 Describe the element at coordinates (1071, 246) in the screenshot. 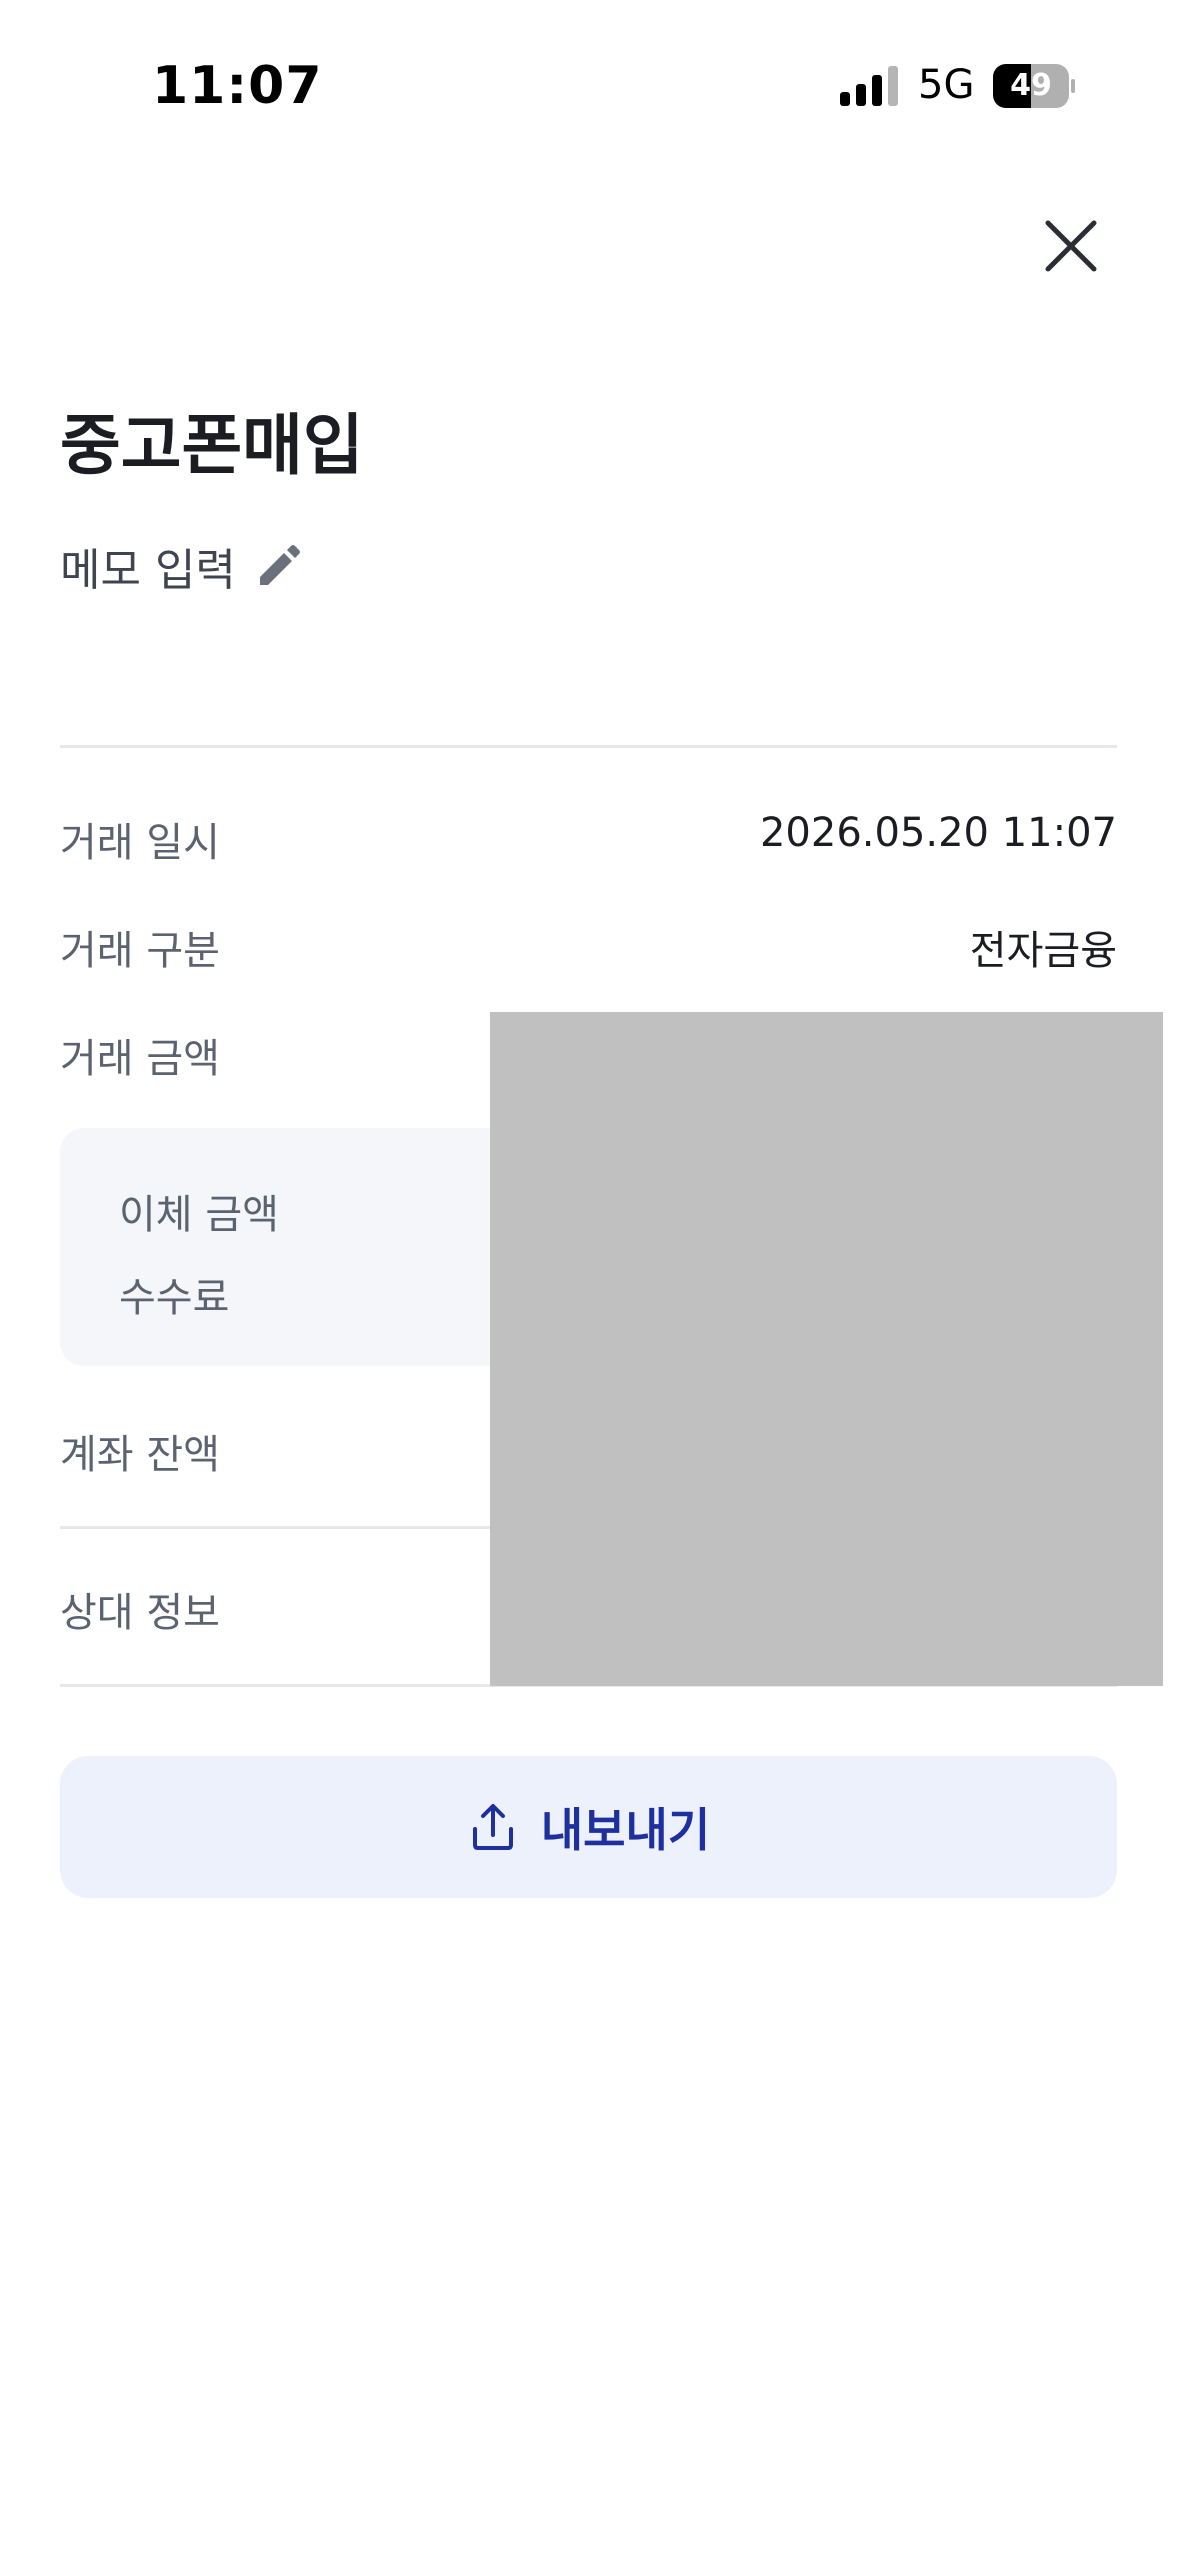

I see `close-icon` at that location.